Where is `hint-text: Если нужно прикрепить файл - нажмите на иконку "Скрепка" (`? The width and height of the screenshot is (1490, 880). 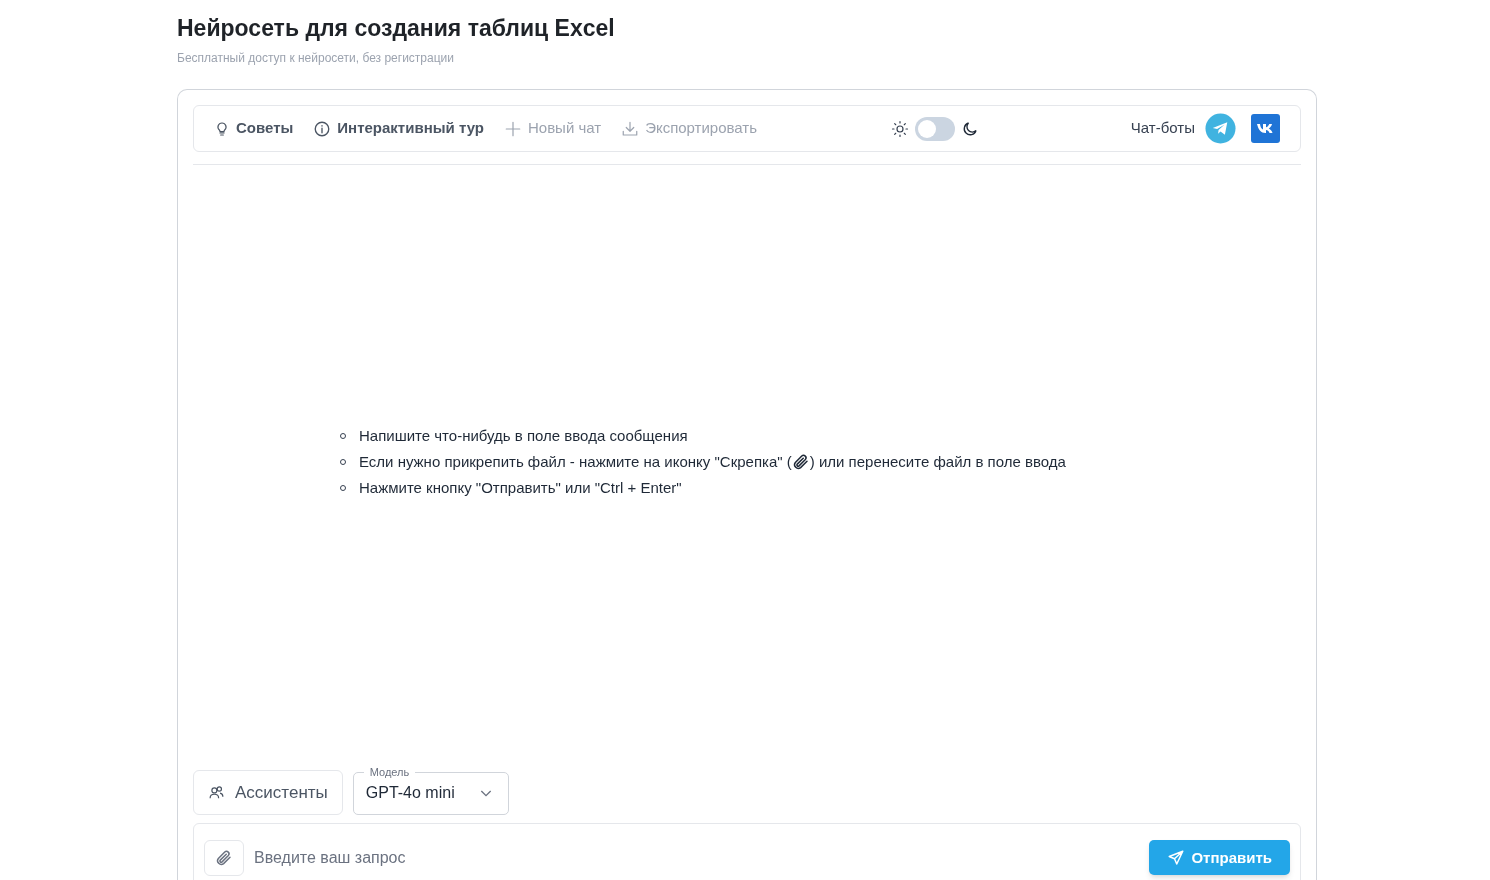 hint-text: Если нужно прикрепить файл - нажмите на иконку "Скрепка" ( is located at coordinates (575, 462).